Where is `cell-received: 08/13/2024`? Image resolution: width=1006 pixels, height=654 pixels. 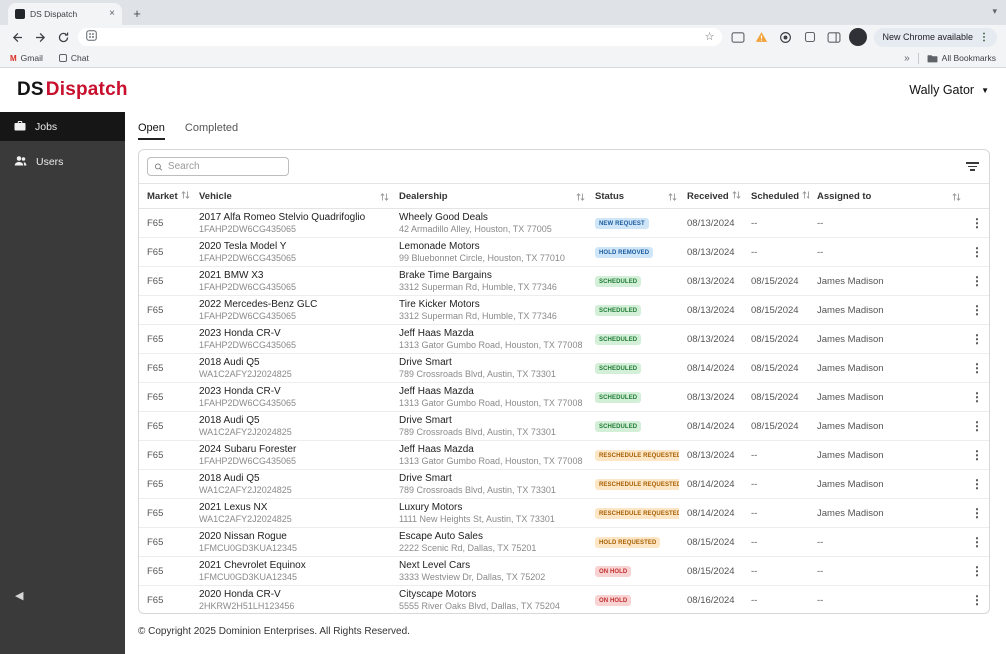 cell-received: 08/13/2024 is located at coordinates (711, 252).